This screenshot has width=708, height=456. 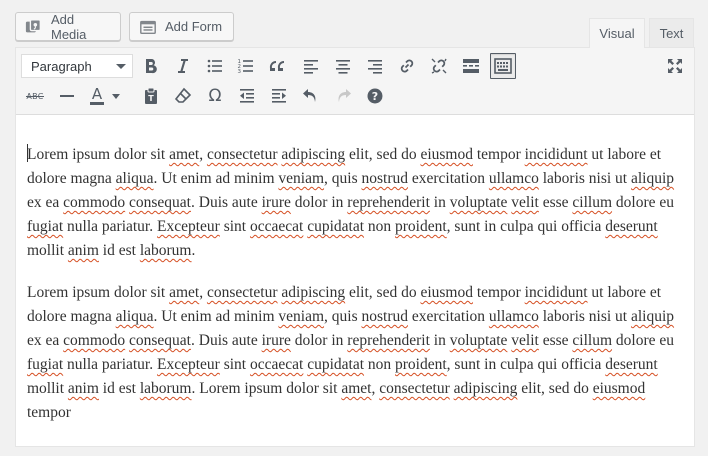 I want to click on undo-button, so click(x=311, y=96).